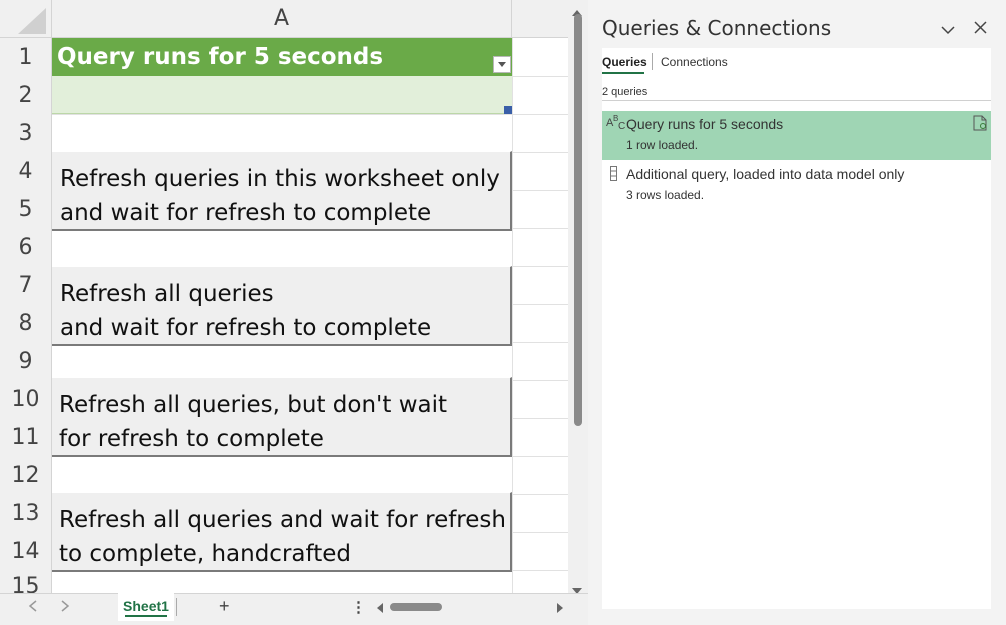  Describe the element at coordinates (26, 209) in the screenshot. I see `row-header: 5` at that location.